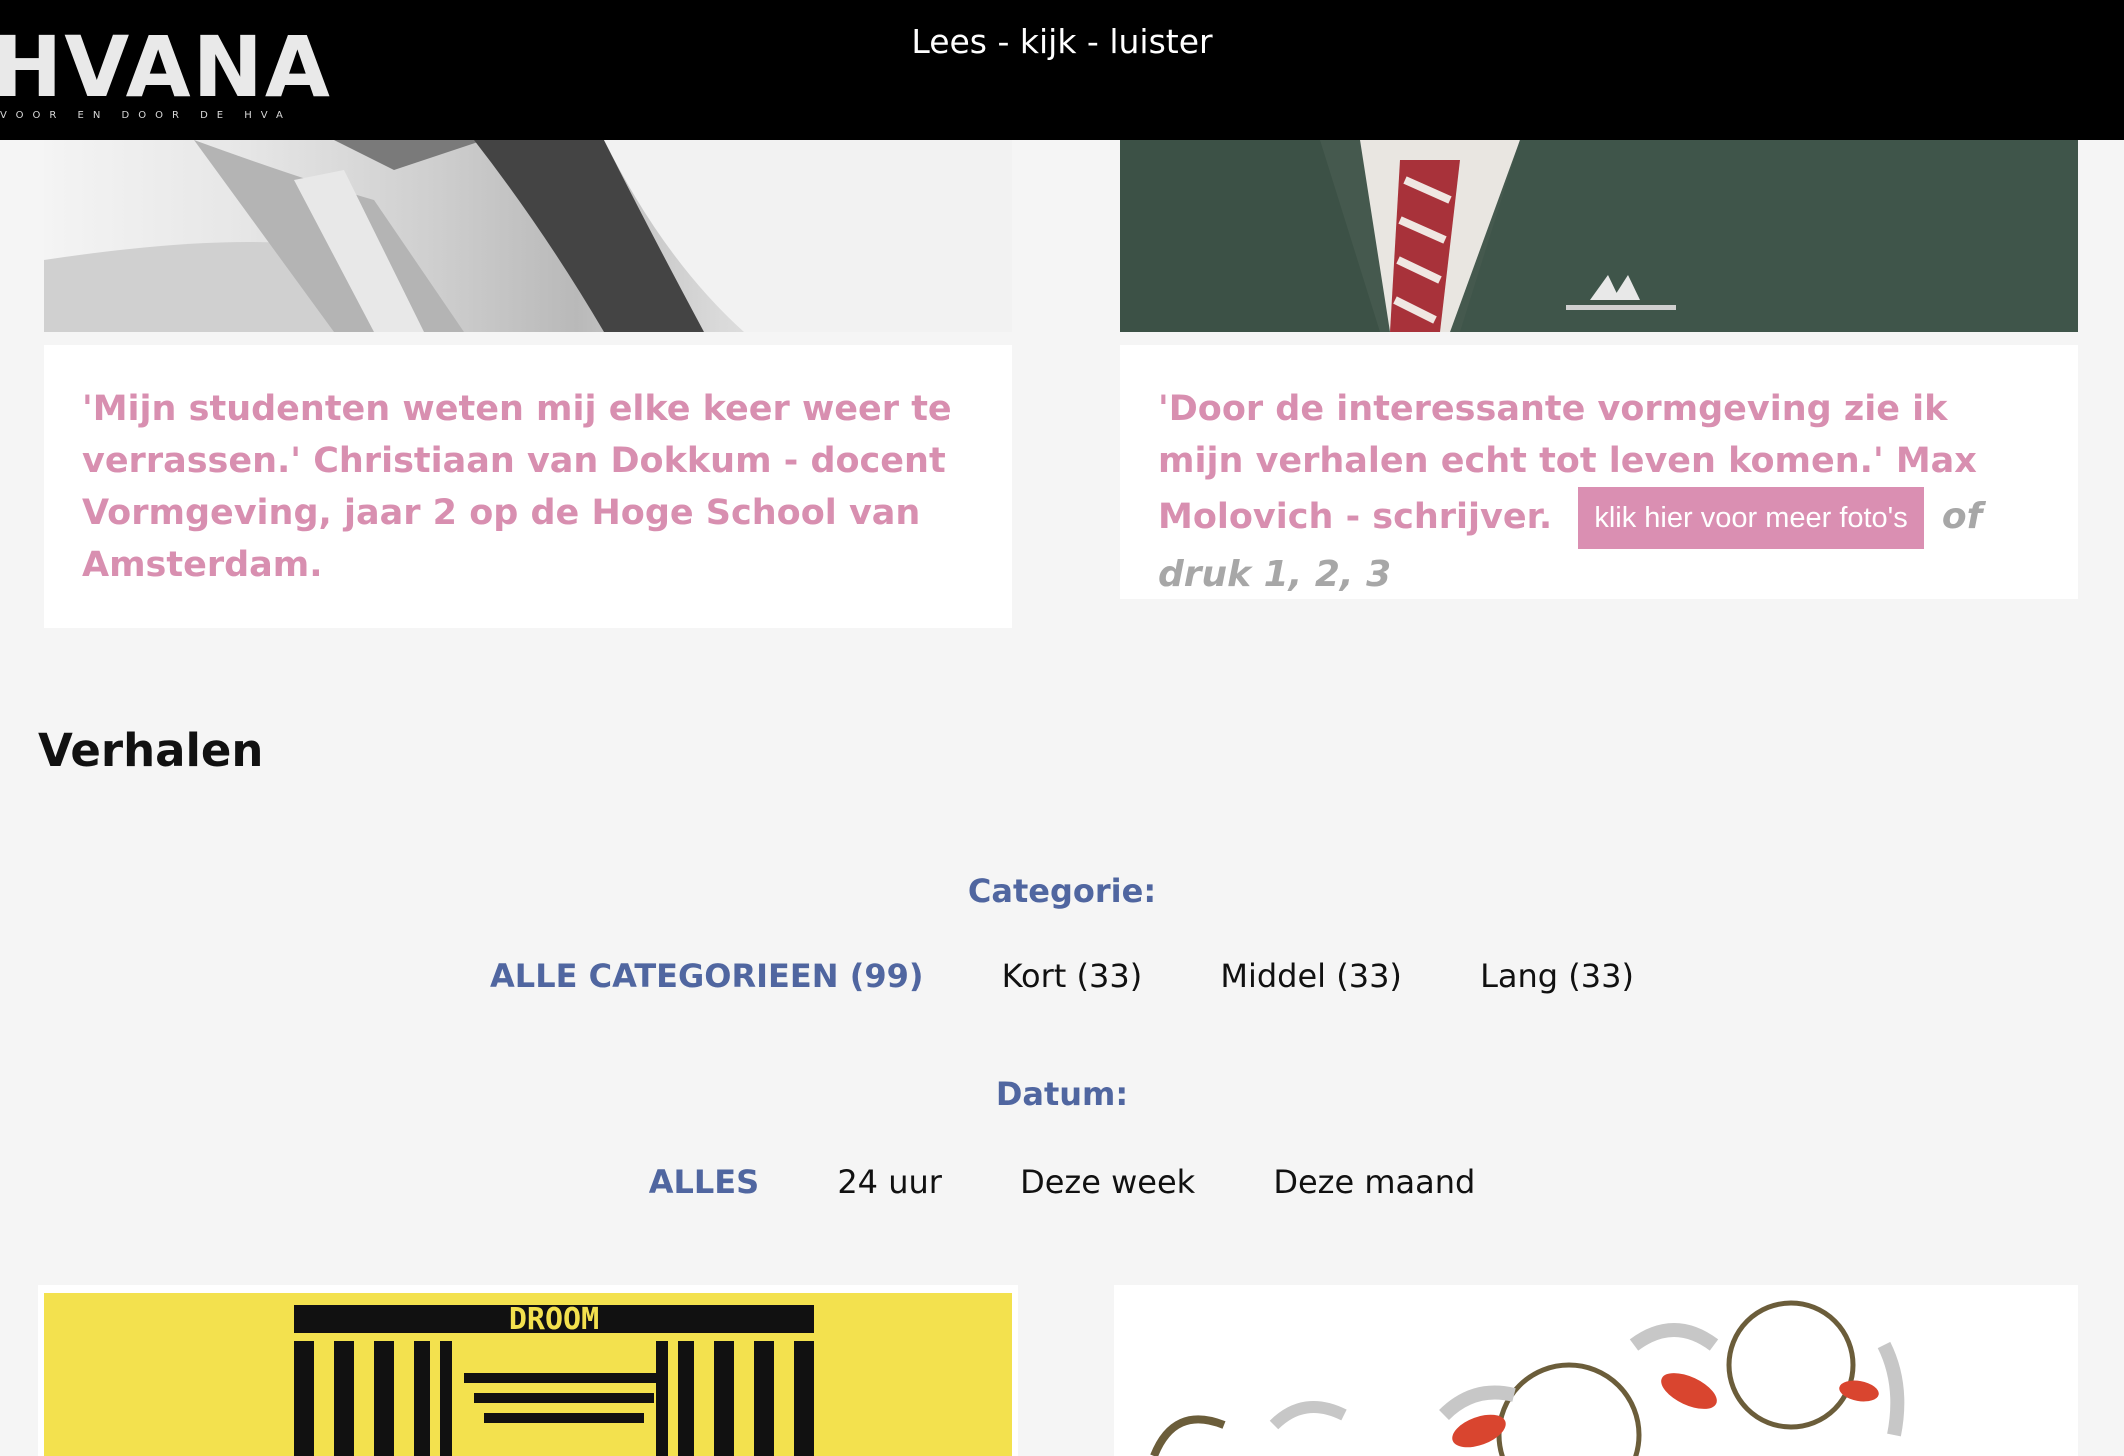 This screenshot has height=1456, width=2124. Describe the element at coordinates (1072, 976) in the screenshot. I see `filter-category-kort: Kort (33)` at that location.